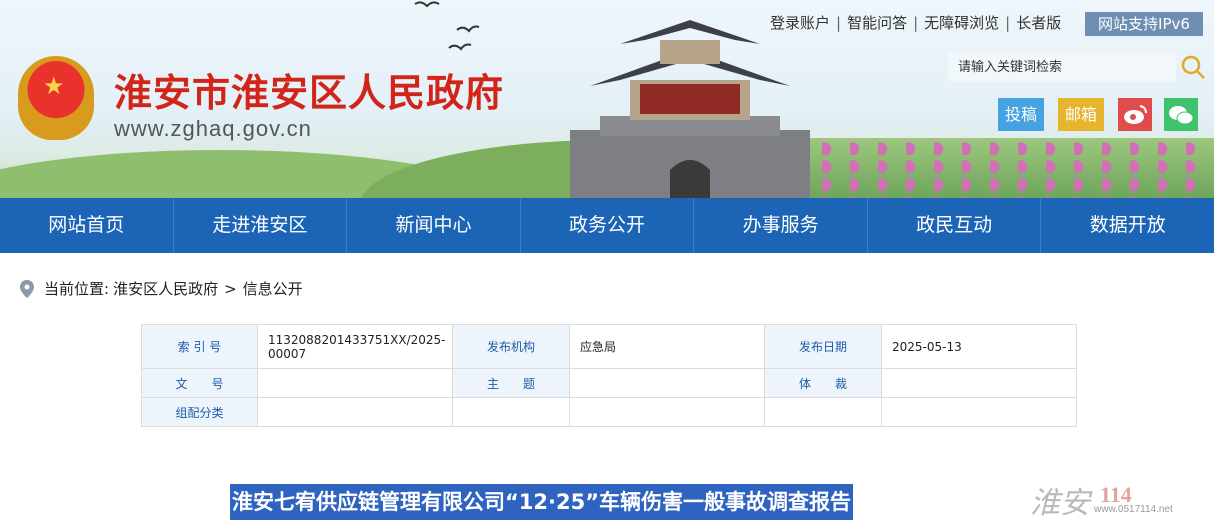 The height and width of the screenshot is (529, 1214). What do you see at coordinates (1127, 225) in the screenshot?
I see `nav-open-data: 数据开放` at bounding box center [1127, 225].